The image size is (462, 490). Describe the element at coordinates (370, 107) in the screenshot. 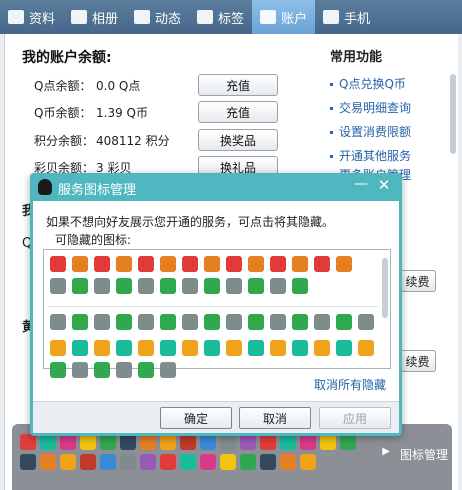

I see `link-transaction-history: 交易明细查询` at that location.